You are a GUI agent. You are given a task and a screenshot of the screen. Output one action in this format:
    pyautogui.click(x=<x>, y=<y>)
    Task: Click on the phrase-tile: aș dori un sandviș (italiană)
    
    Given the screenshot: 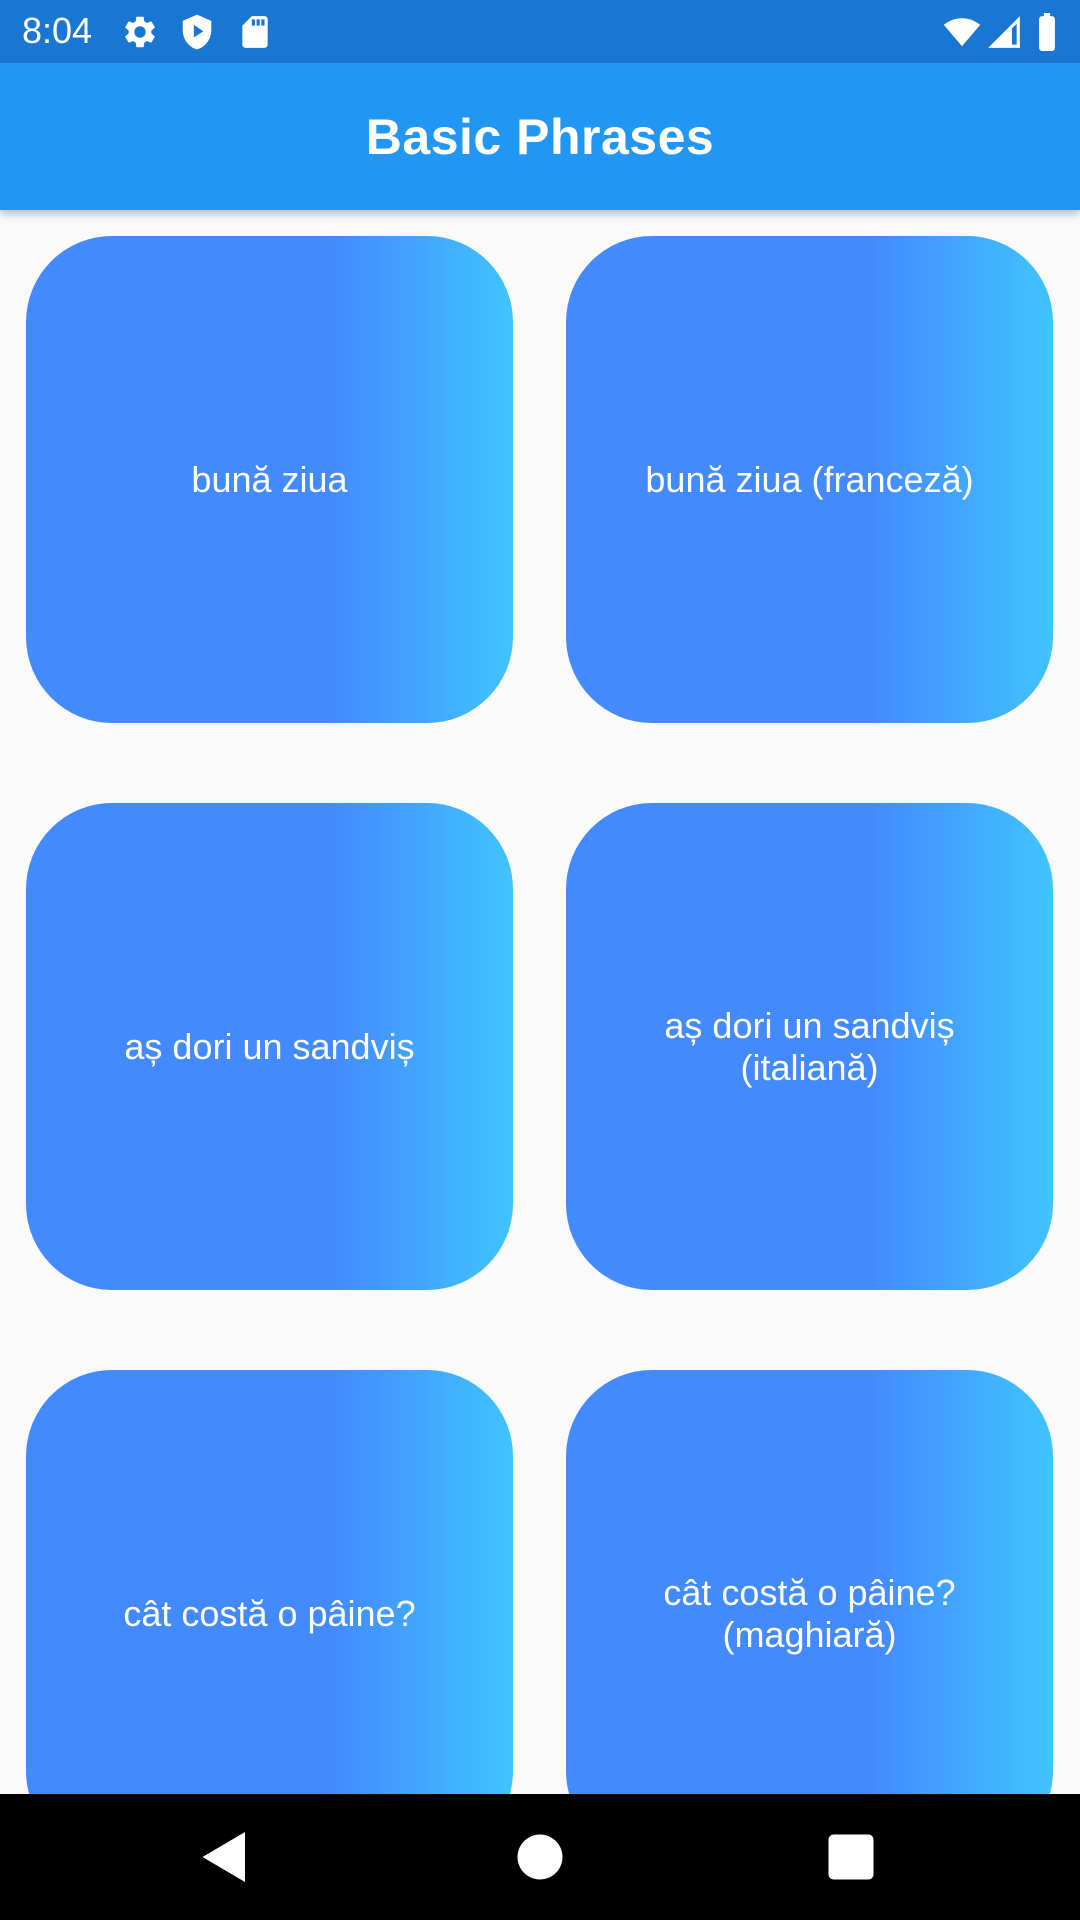 What is the action you would take?
    pyautogui.click(x=809, y=1046)
    